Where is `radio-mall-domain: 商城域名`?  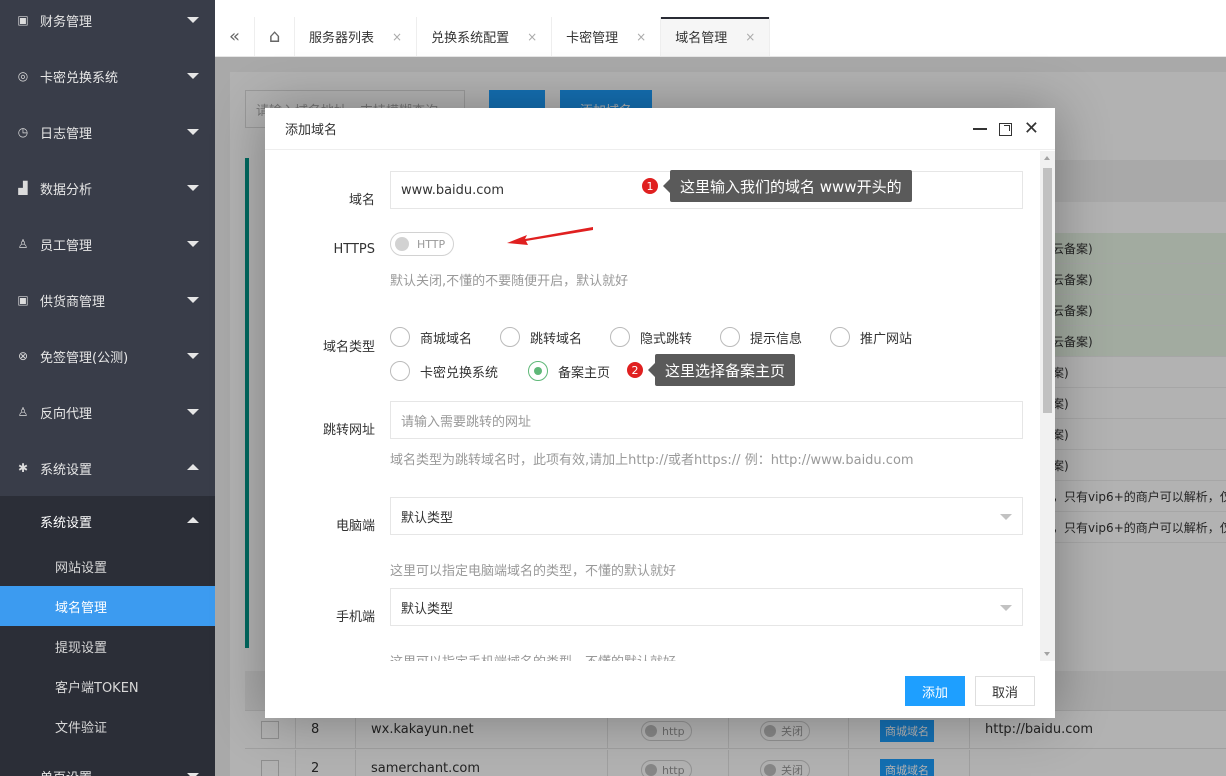
radio-mall-domain: 商城域名 is located at coordinates (431, 337).